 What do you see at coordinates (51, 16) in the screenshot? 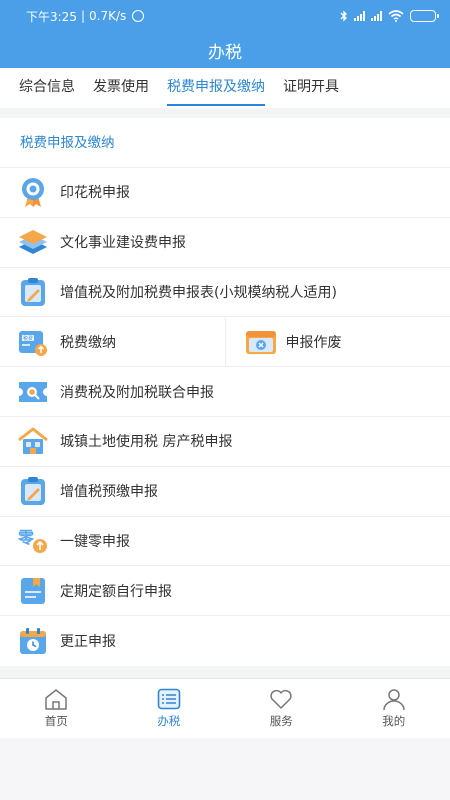
I see `status-time: 下午3:25` at bounding box center [51, 16].